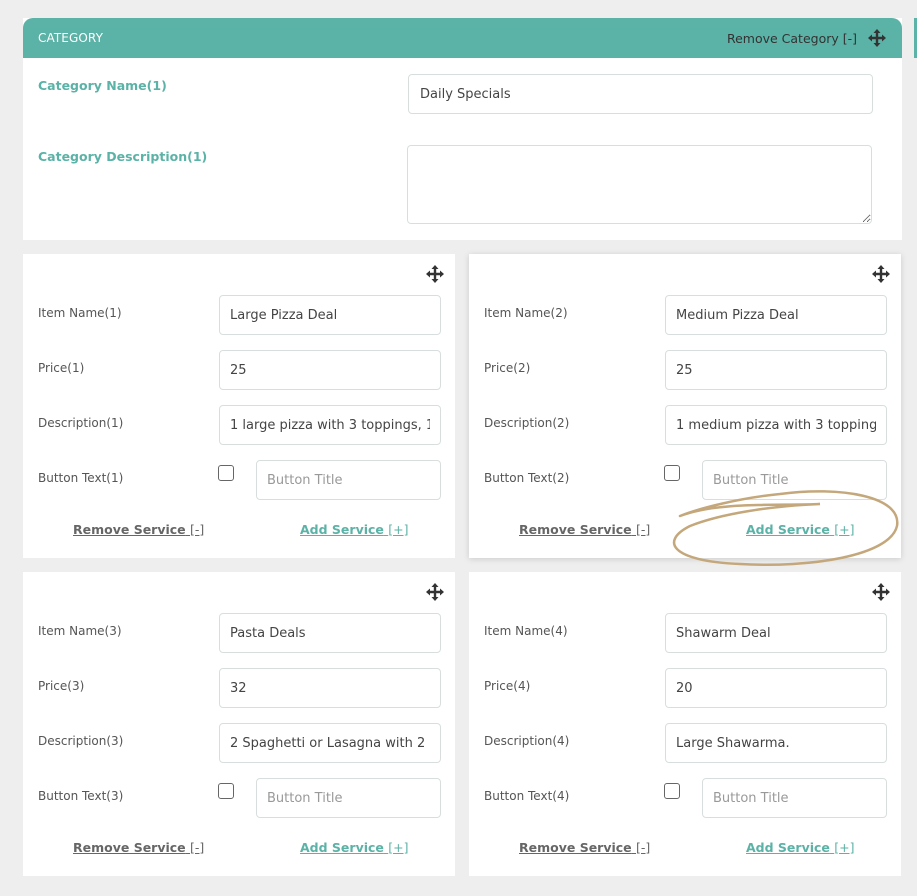 The width and height of the screenshot is (917, 896). Describe the element at coordinates (507, 686) in the screenshot. I see `price-label: Price(4)` at that location.